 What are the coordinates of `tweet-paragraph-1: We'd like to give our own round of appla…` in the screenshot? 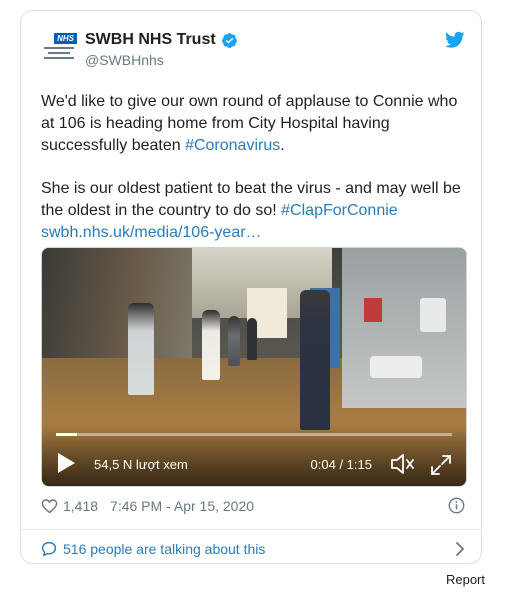 It's located at (256, 124).